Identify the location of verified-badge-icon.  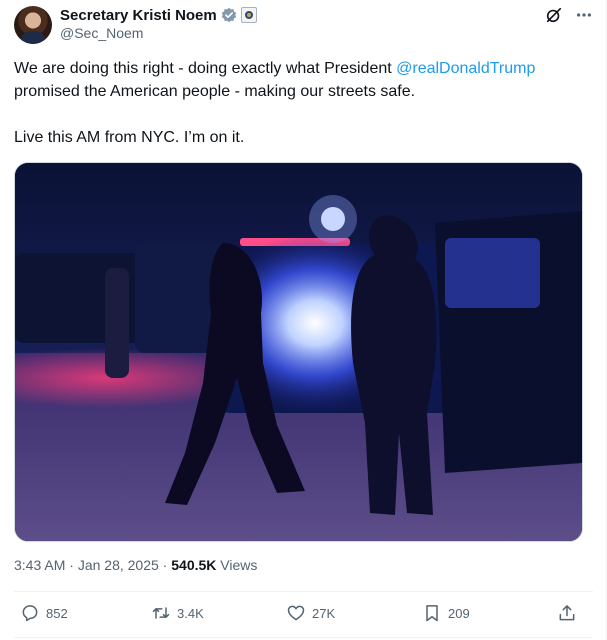
(229, 15).